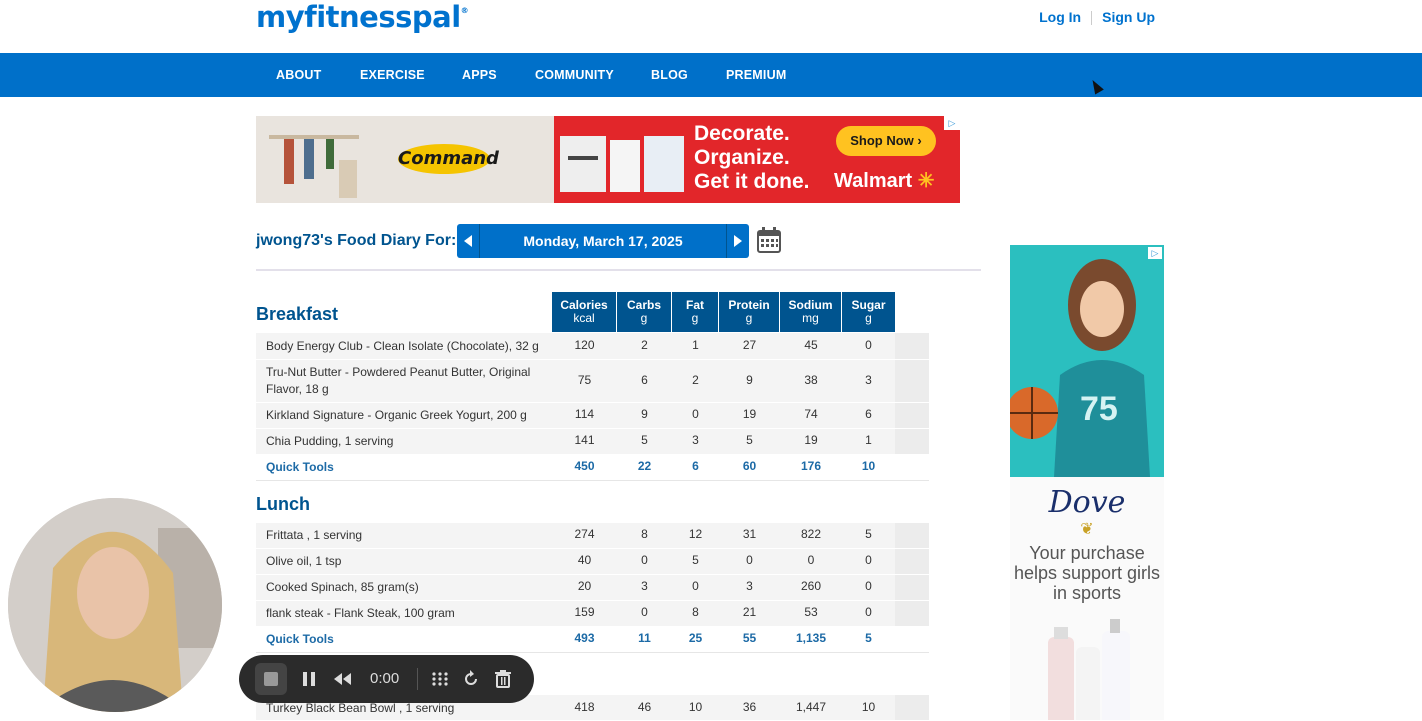 The image size is (1422, 721). What do you see at coordinates (868, 380) in the screenshot?
I see `food-sugar: 3` at bounding box center [868, 380].